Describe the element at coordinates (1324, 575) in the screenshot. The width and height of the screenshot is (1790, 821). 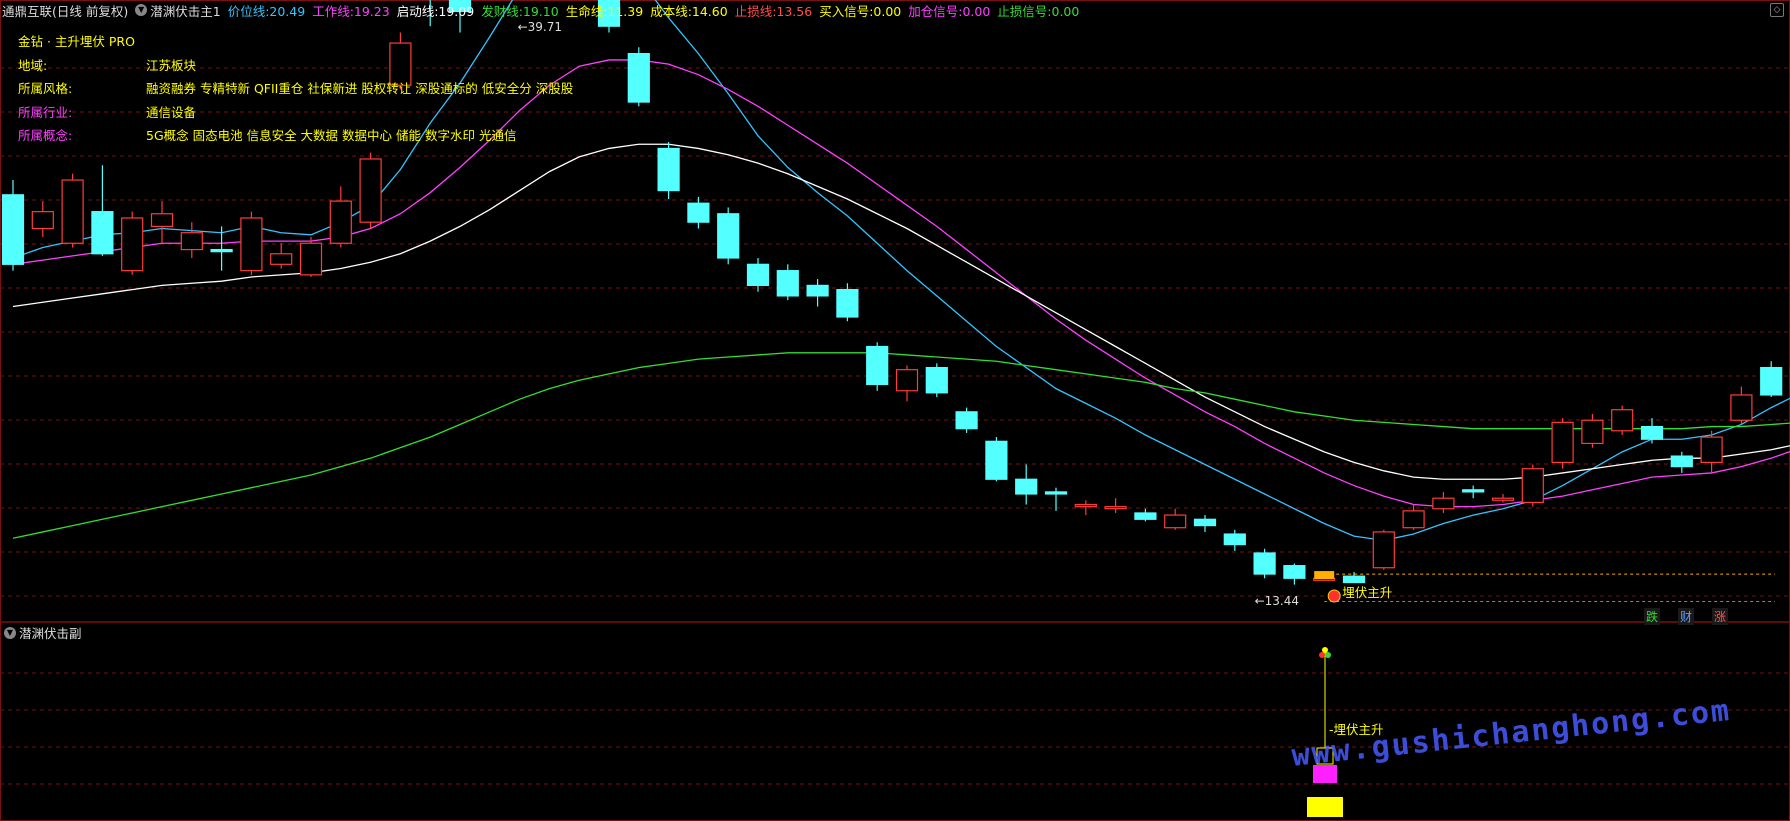
I see `cost-marker` at that location.